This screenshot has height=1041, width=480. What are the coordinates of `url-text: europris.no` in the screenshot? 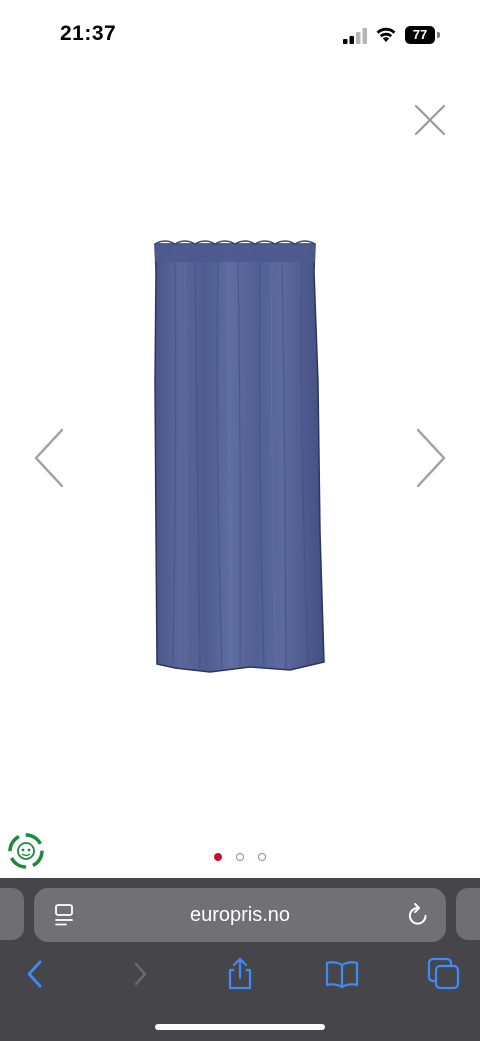 It's located at (240, 915).